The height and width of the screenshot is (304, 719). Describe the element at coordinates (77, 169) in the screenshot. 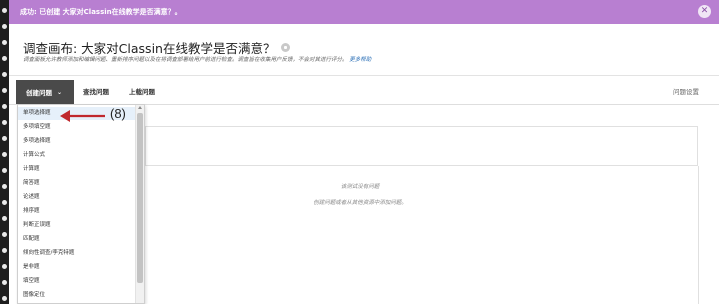

I see `menu-item-calculated-numeric: 计算题` at that location.